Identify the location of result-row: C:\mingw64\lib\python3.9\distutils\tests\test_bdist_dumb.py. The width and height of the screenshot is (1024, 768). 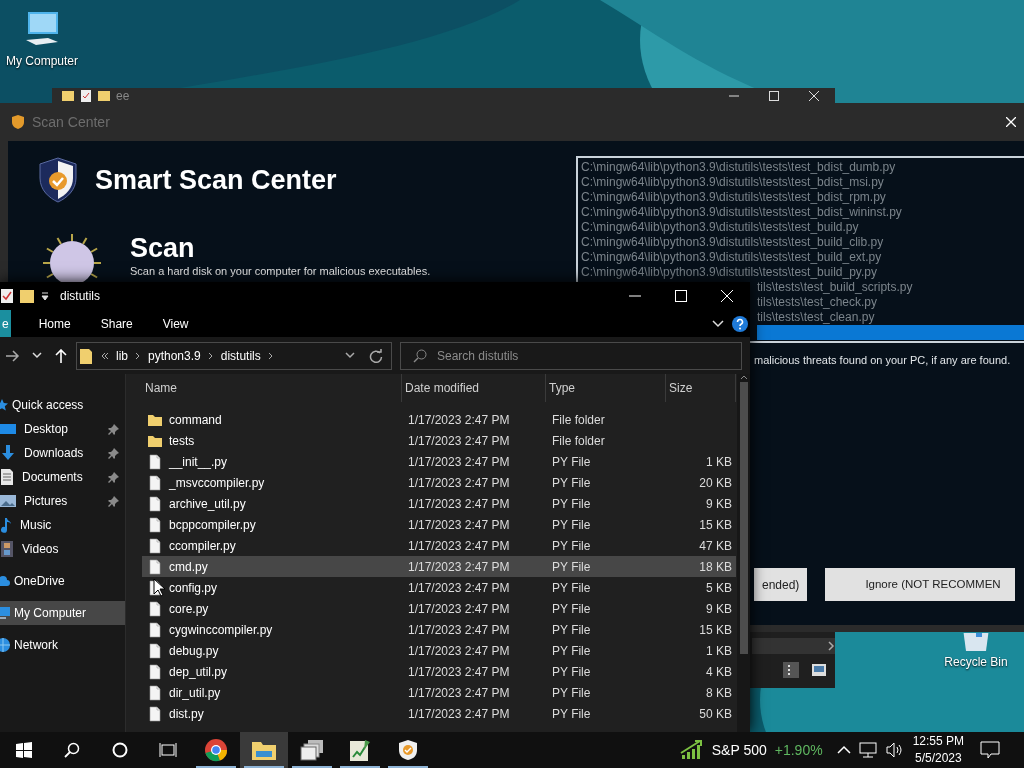
(801, 167).